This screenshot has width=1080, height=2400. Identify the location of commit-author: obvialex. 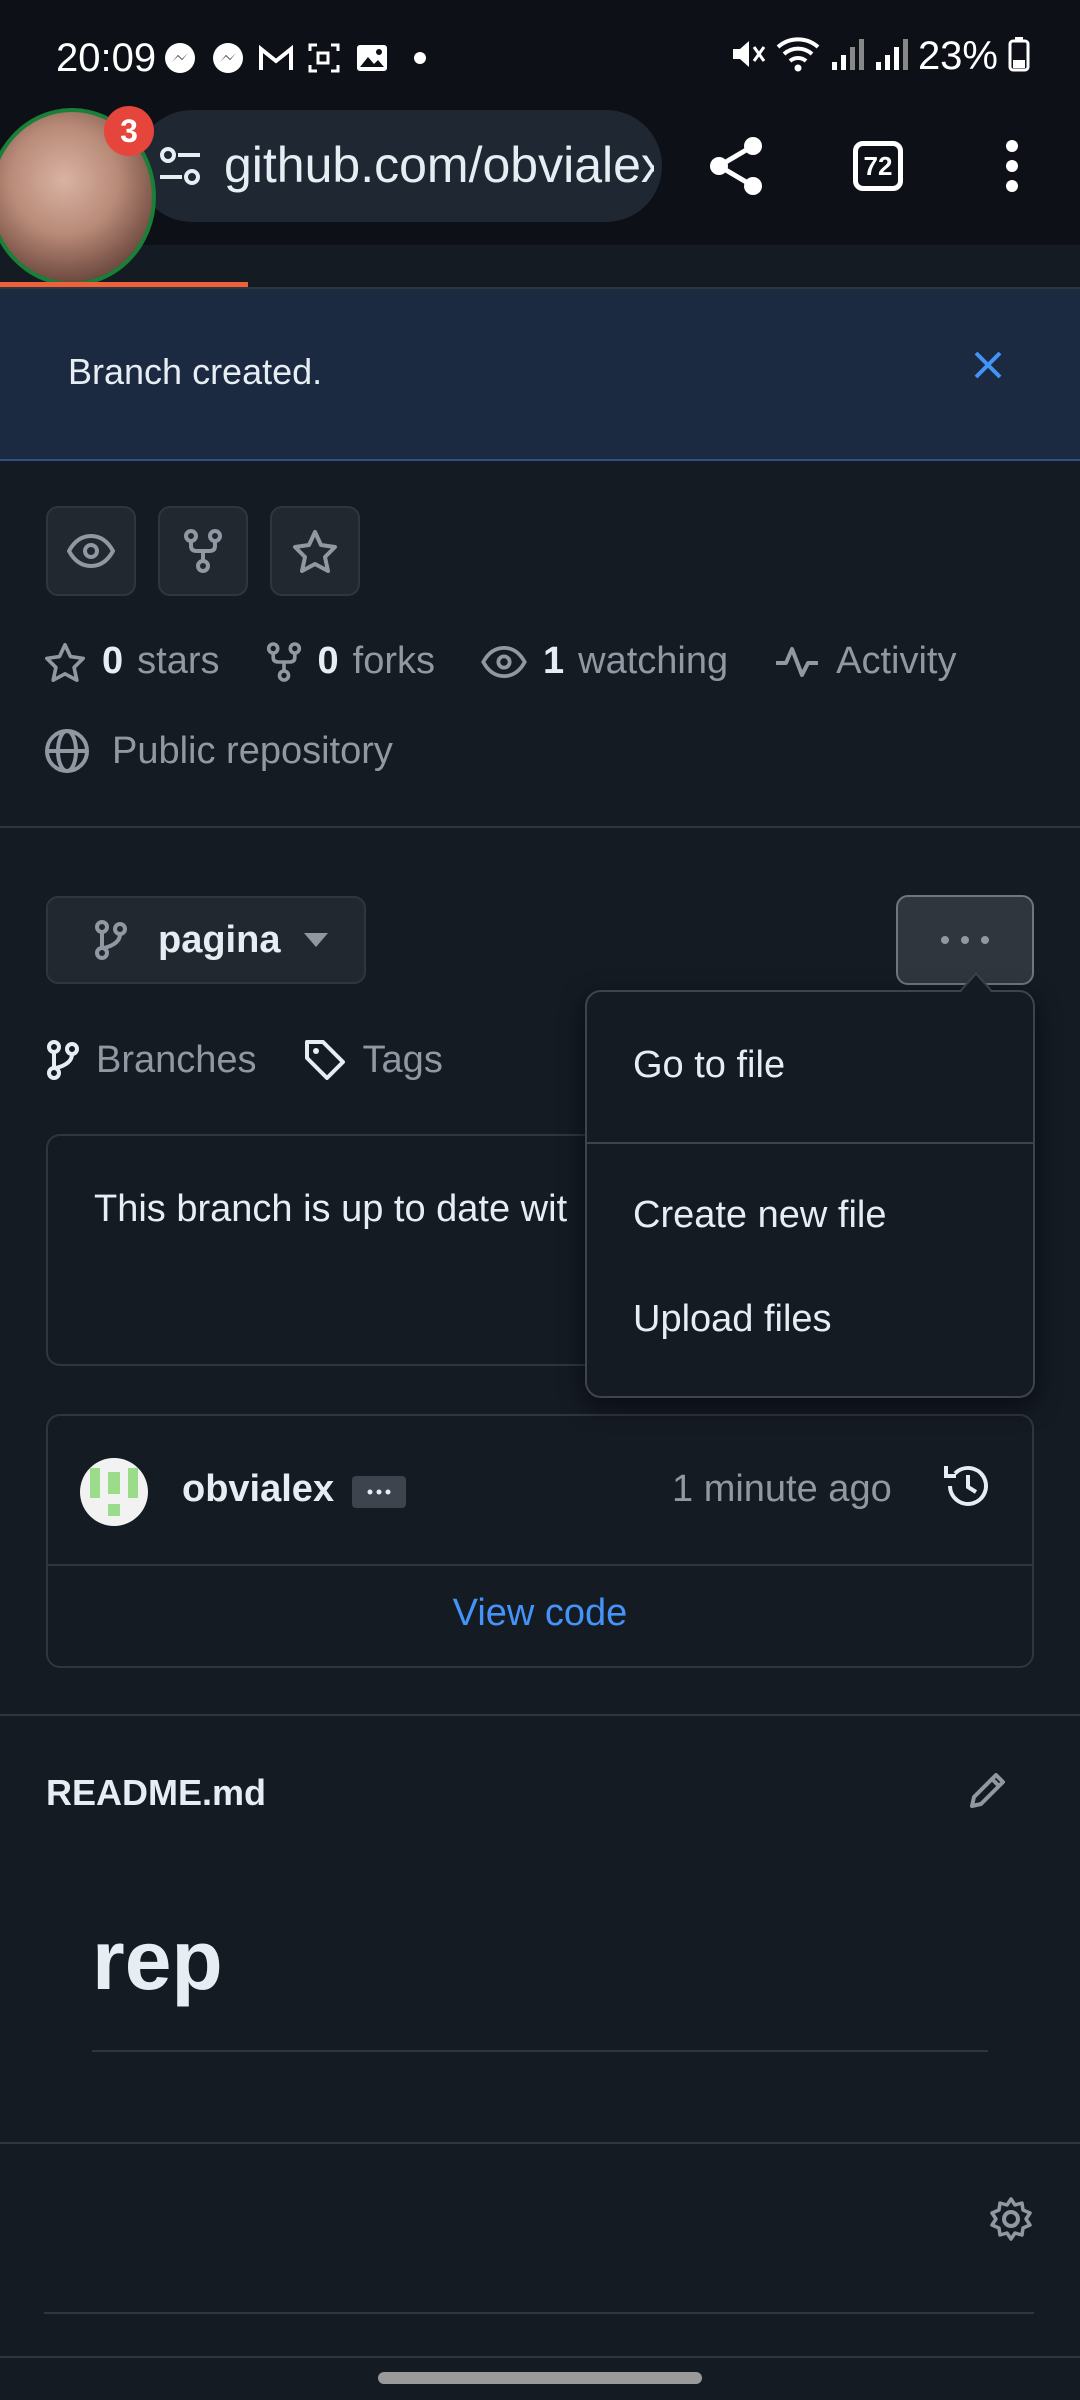
(258, 1489).